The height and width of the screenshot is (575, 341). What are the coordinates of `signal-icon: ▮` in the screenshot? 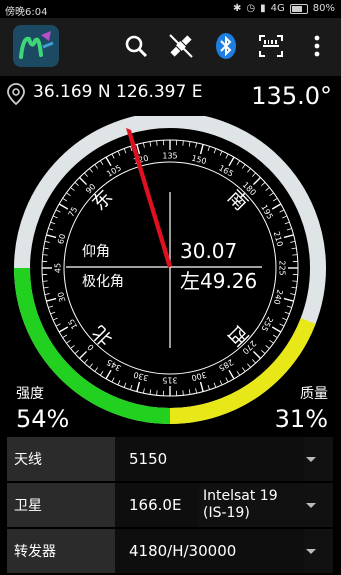 It's located at (263, 8).